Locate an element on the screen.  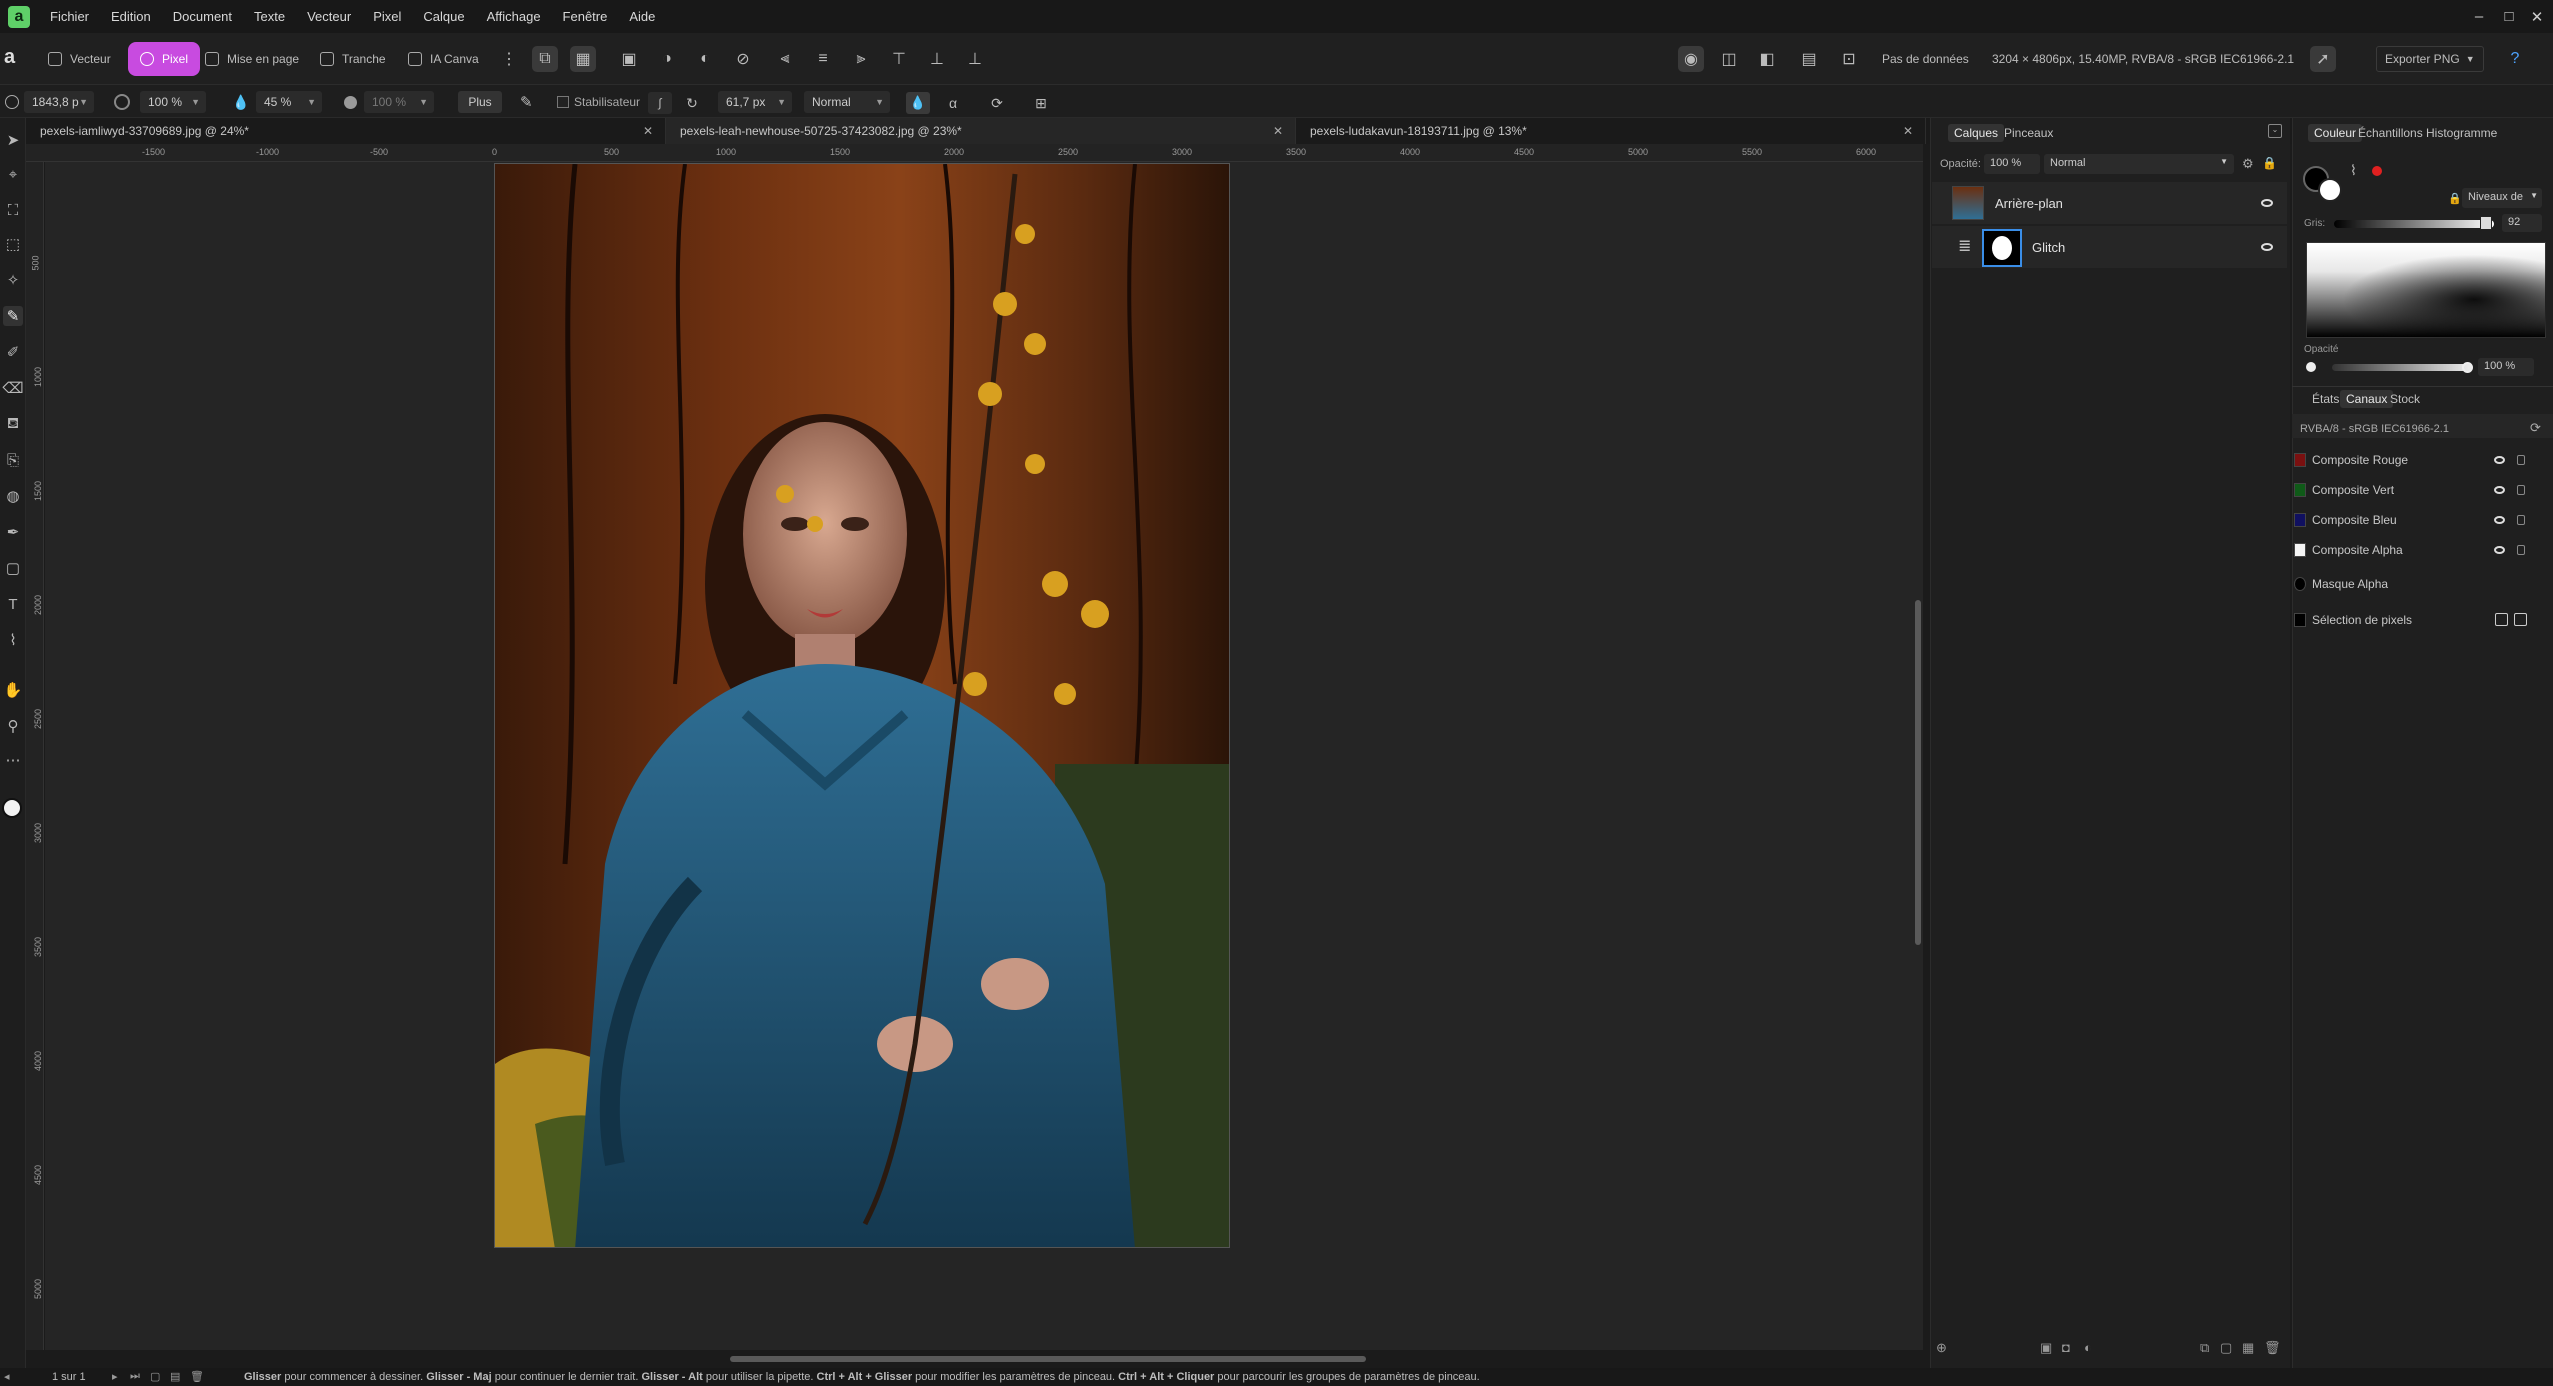
brush-settings-icon: ✎ is located at coordinates (526, 102).